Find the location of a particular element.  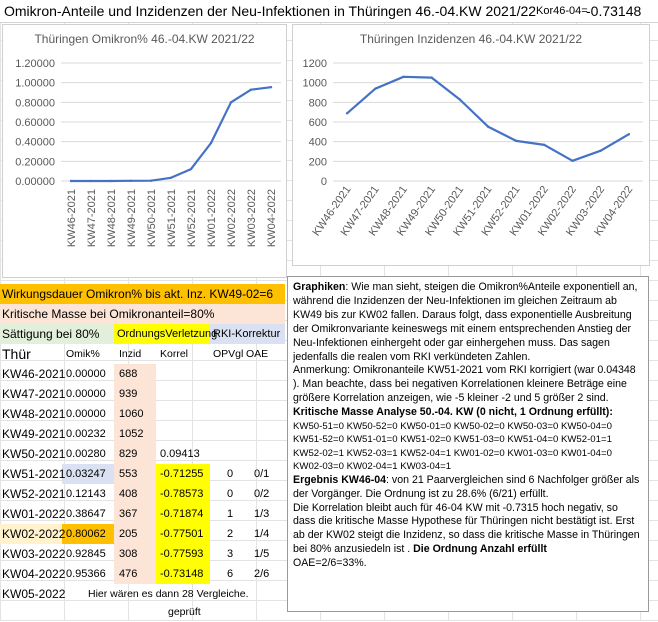

y-tick-label: 1000 is located at coordinates (315, 84).